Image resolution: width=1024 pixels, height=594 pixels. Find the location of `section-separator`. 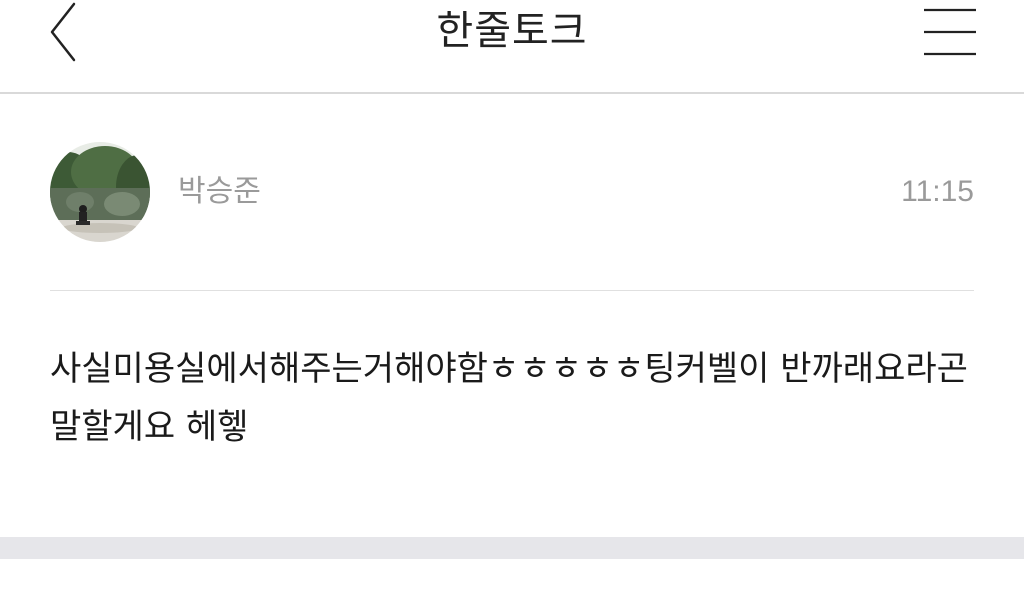

section-separator is located at coordinates (512, 548).